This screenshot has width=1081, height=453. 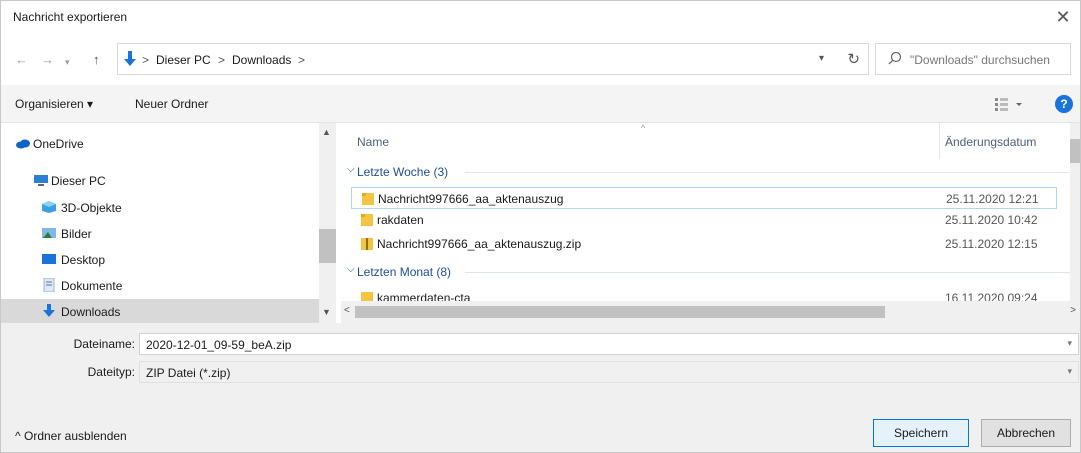 What do you see at coordinates (400, 220) in the screenshot?
I see `file-name: rakdaten` at bounding box center [400, 220].